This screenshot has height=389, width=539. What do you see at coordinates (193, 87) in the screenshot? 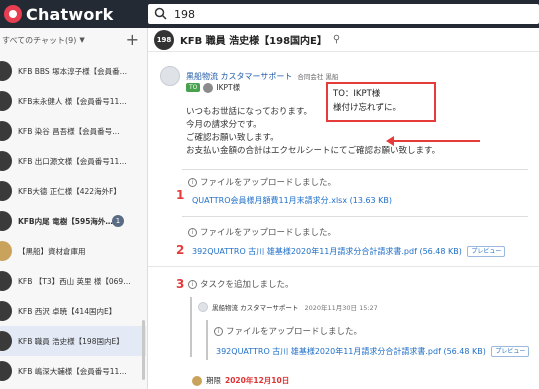
I see `to-badge: TO` at bounding box center [193, 87].